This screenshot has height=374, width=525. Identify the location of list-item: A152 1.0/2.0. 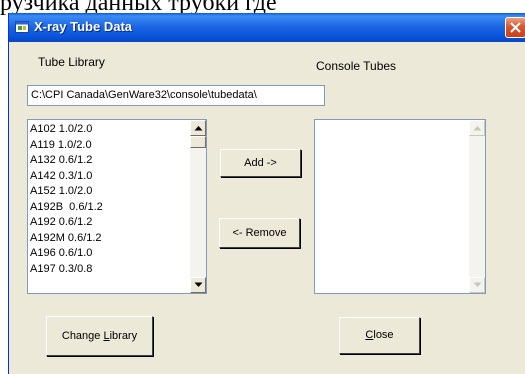
(109, 192).